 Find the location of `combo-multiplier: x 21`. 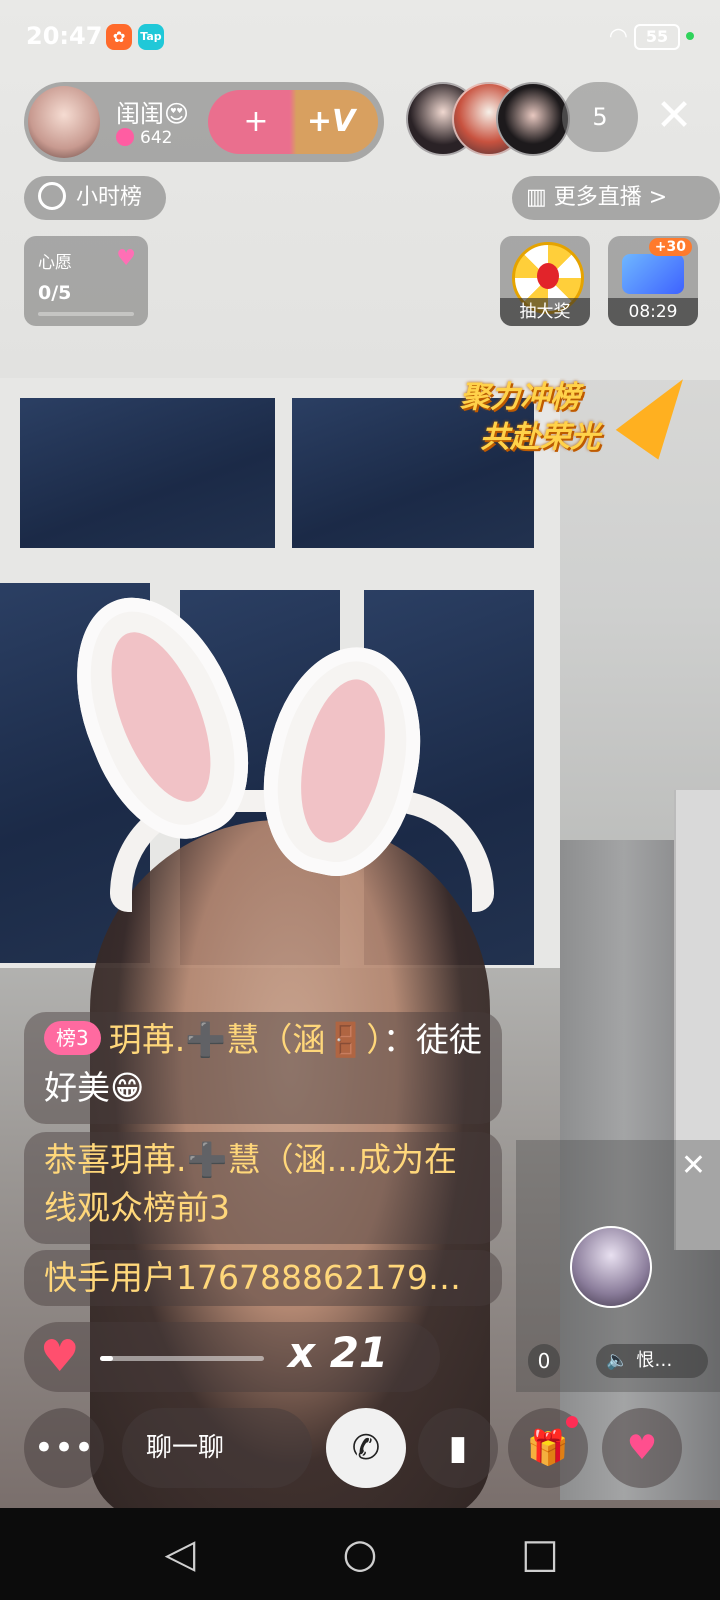

combo-multiplier: x 21 is located at coordinates (338, 1352).